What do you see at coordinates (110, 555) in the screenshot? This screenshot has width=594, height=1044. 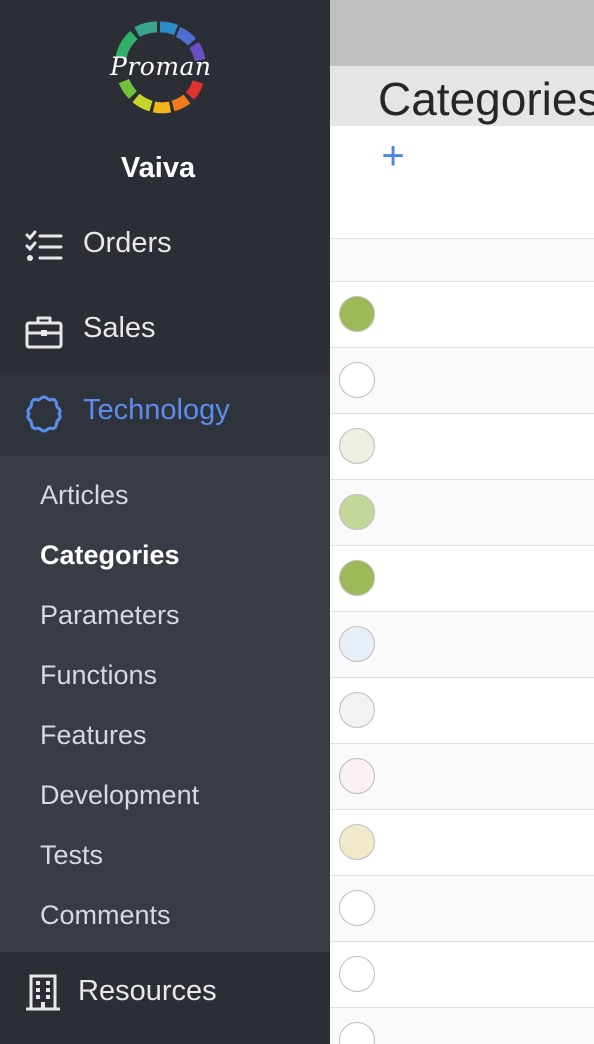 I see `submenu-categories: Categories` at bounding box center [110, 555].